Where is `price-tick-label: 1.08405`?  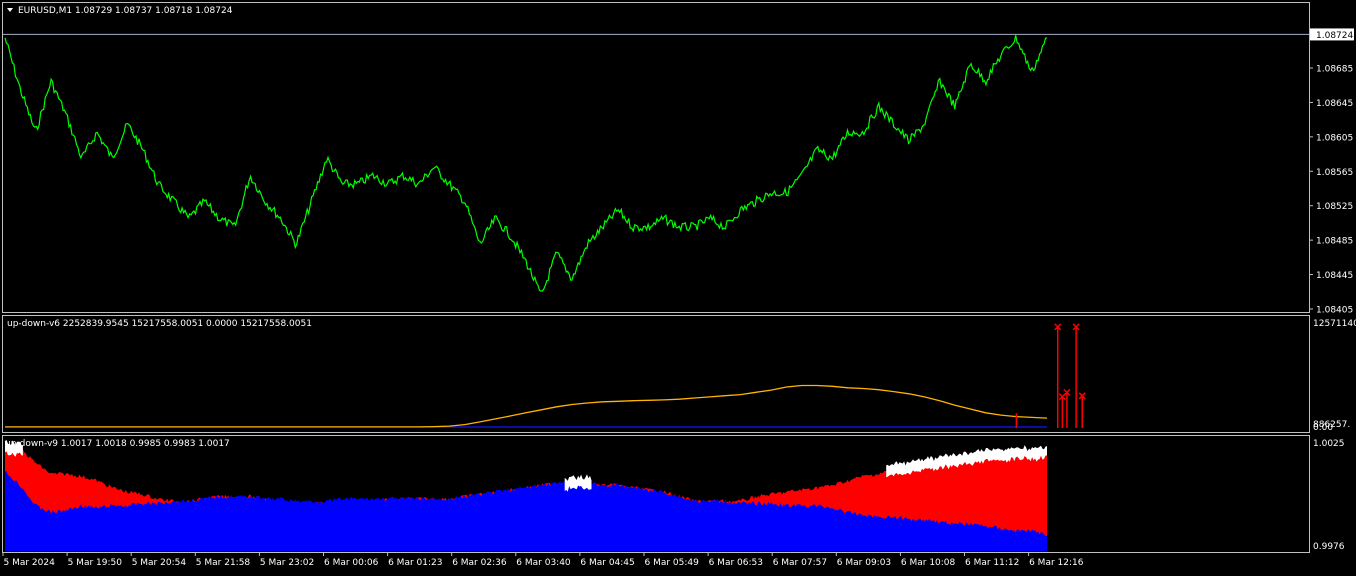
price-tick-label: 1.08405 is located at coordinates (1334, 311).